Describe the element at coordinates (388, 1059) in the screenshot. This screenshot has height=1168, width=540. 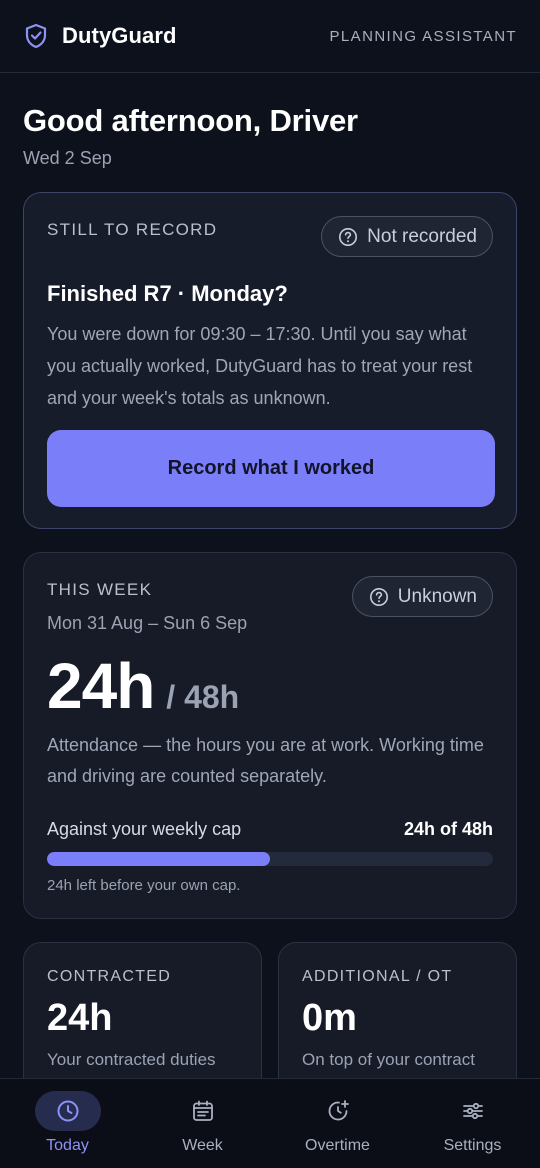
I see `additional-subtitle: On top of your contract` at that location.